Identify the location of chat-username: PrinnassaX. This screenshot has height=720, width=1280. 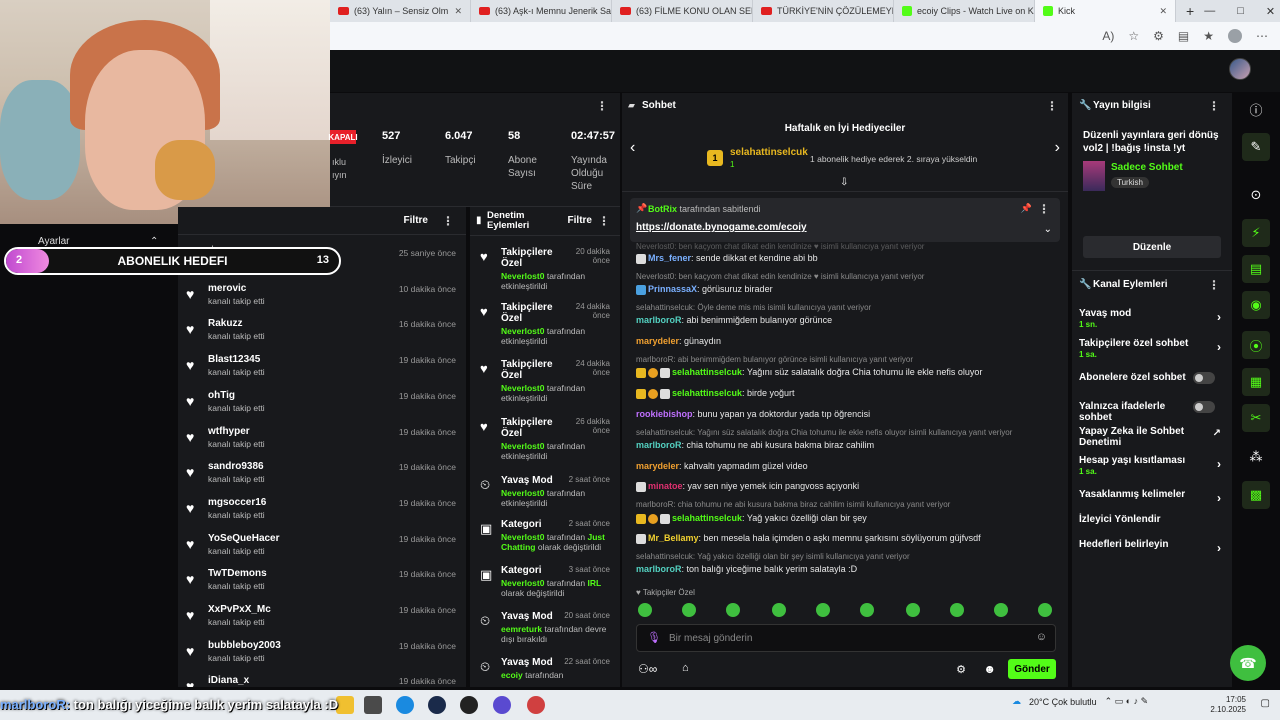
(672, 289).